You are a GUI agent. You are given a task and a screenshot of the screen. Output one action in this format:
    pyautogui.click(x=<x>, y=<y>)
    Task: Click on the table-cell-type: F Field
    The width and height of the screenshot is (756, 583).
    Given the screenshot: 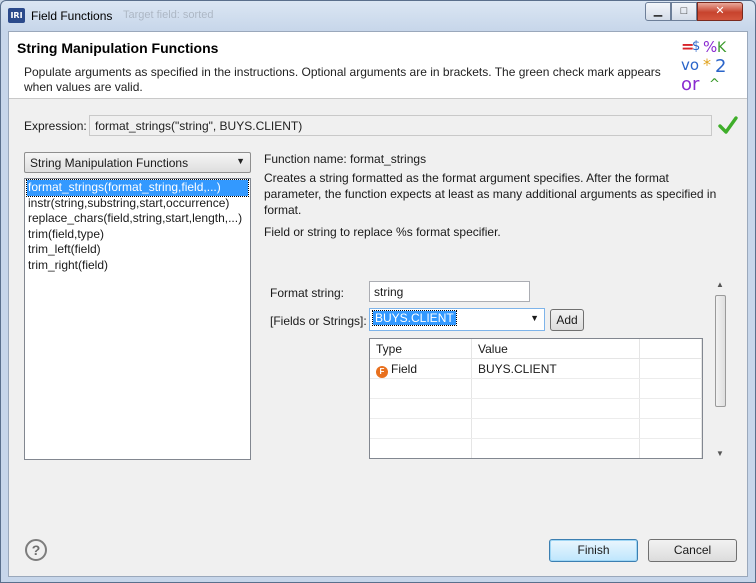 What is the action you would take?
    pyautogui.click(x=421, y=368)
    